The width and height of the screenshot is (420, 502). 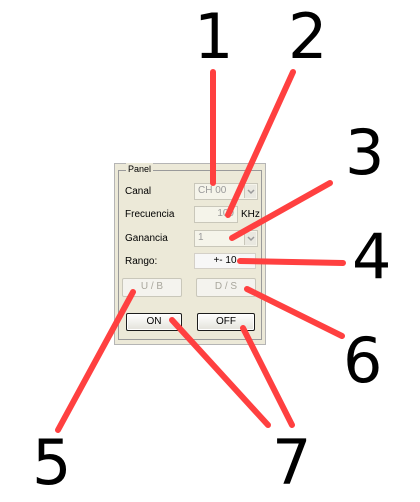 I want to click on ganancia-select: 1, so click(x=226, y=238).